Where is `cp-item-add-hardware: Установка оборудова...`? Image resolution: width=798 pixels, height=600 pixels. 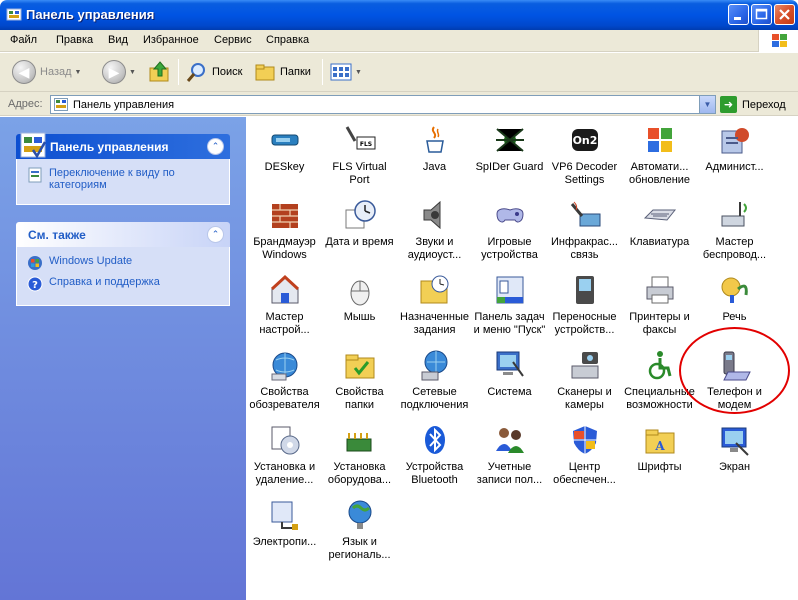
cp-item-add-hardware: Установка оборудова... is located at coordinates (359, 460).